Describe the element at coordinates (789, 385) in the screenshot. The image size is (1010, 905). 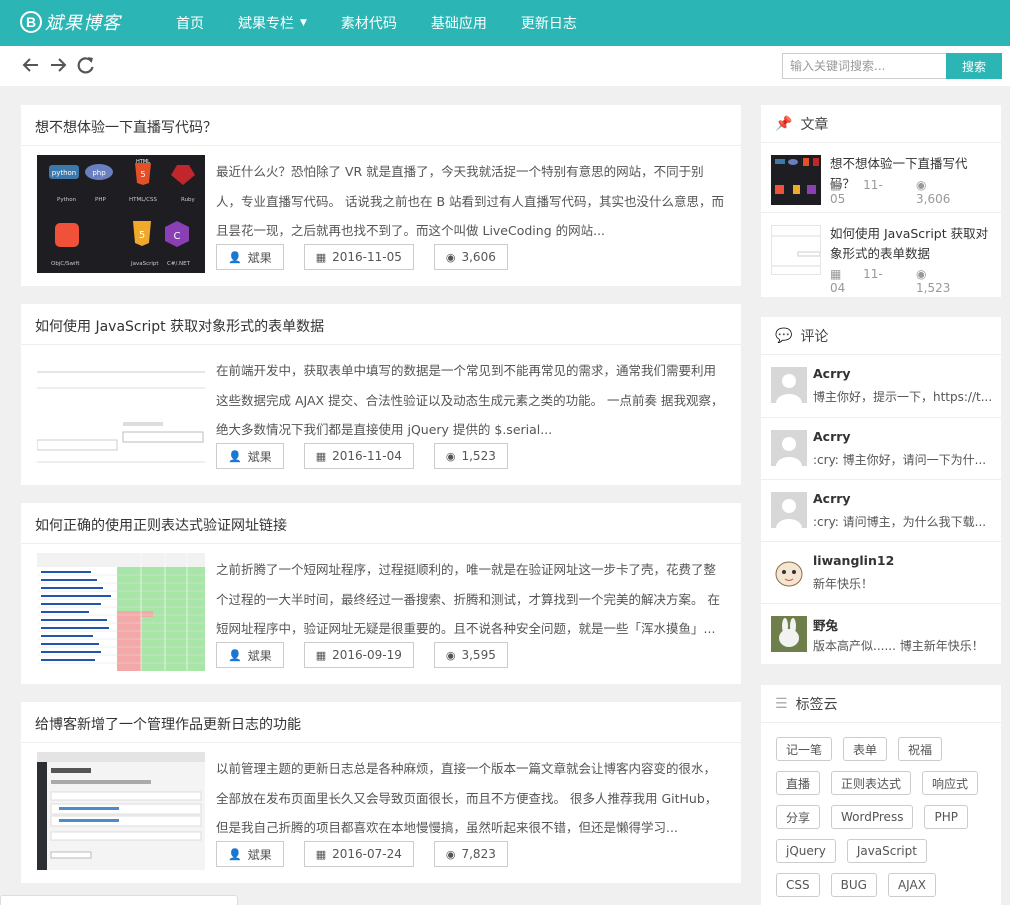
I see `avatar` at that location.